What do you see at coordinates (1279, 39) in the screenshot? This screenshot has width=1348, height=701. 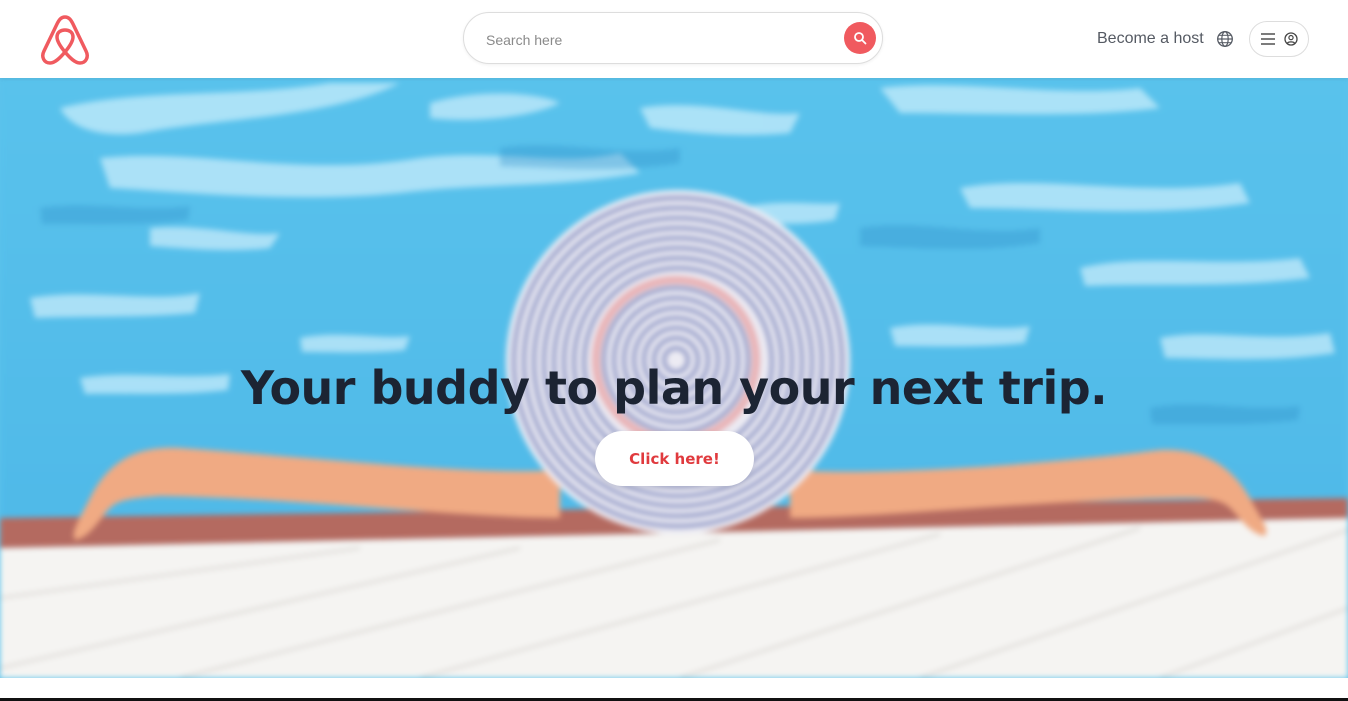 I see `user-menu-button` at bounding box center [1279, 39].